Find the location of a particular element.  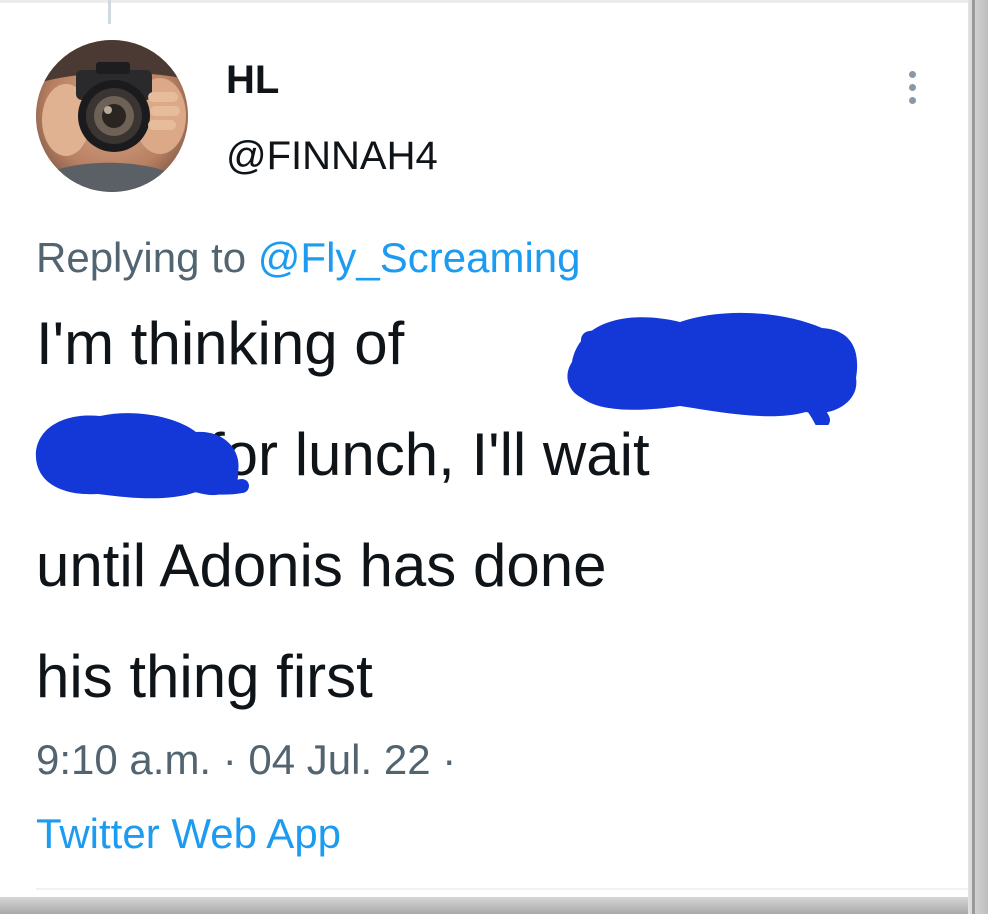

author-handle: @FINNAH4 is located at coordinates (332, 156).